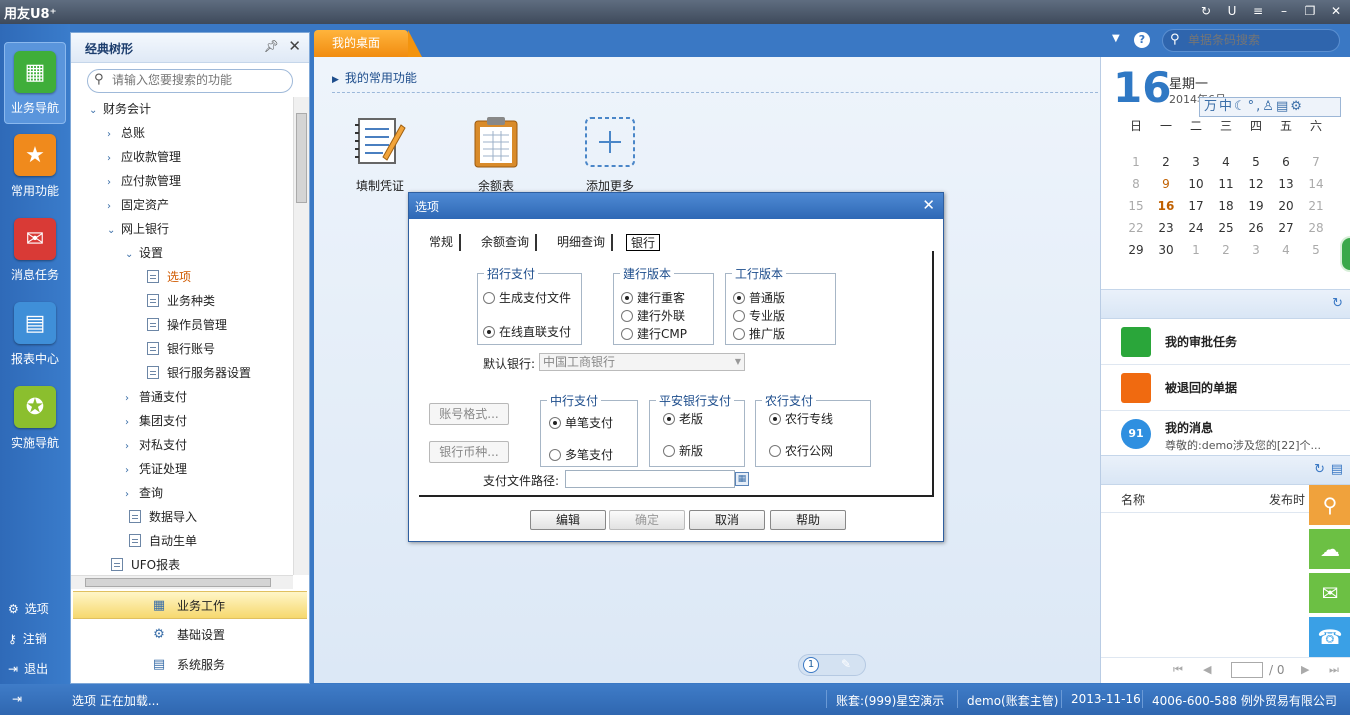 This screenshot has height=715, width=1350. What do you see at coordinates (568, 520) in the screenshot?
I see `edit-button: 编辑` at bounding box center [568, 520].